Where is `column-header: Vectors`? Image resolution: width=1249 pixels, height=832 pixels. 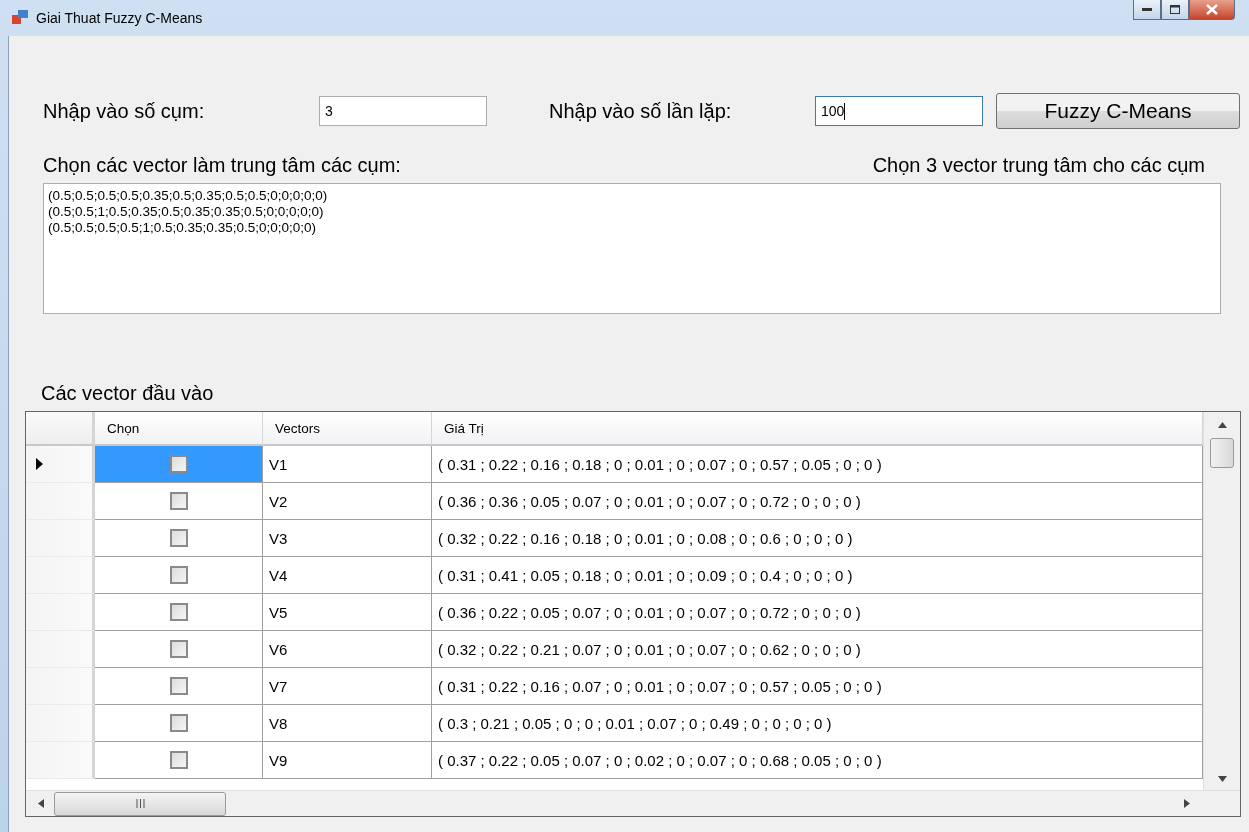 column-header: Vectors is located at coordinates (347, 429).